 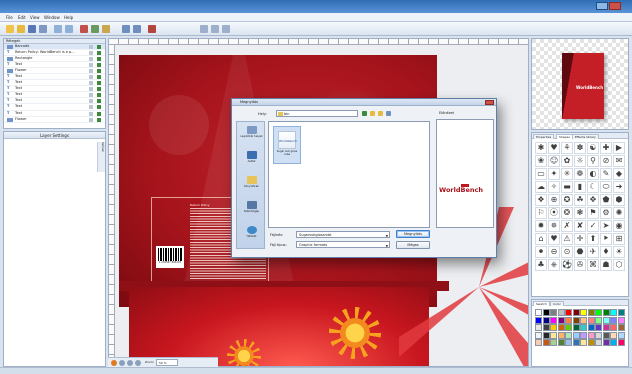 I want to click on shape-item: ☀, so click(x=619, y=252).